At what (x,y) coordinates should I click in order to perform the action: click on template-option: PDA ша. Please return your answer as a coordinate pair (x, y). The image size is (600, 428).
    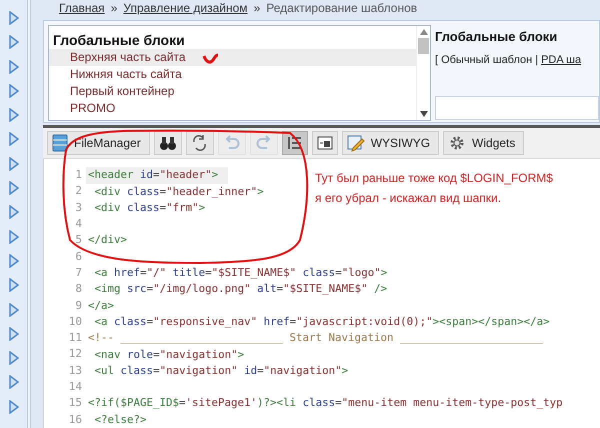
    Looking at the image, I should click on (561, 60).